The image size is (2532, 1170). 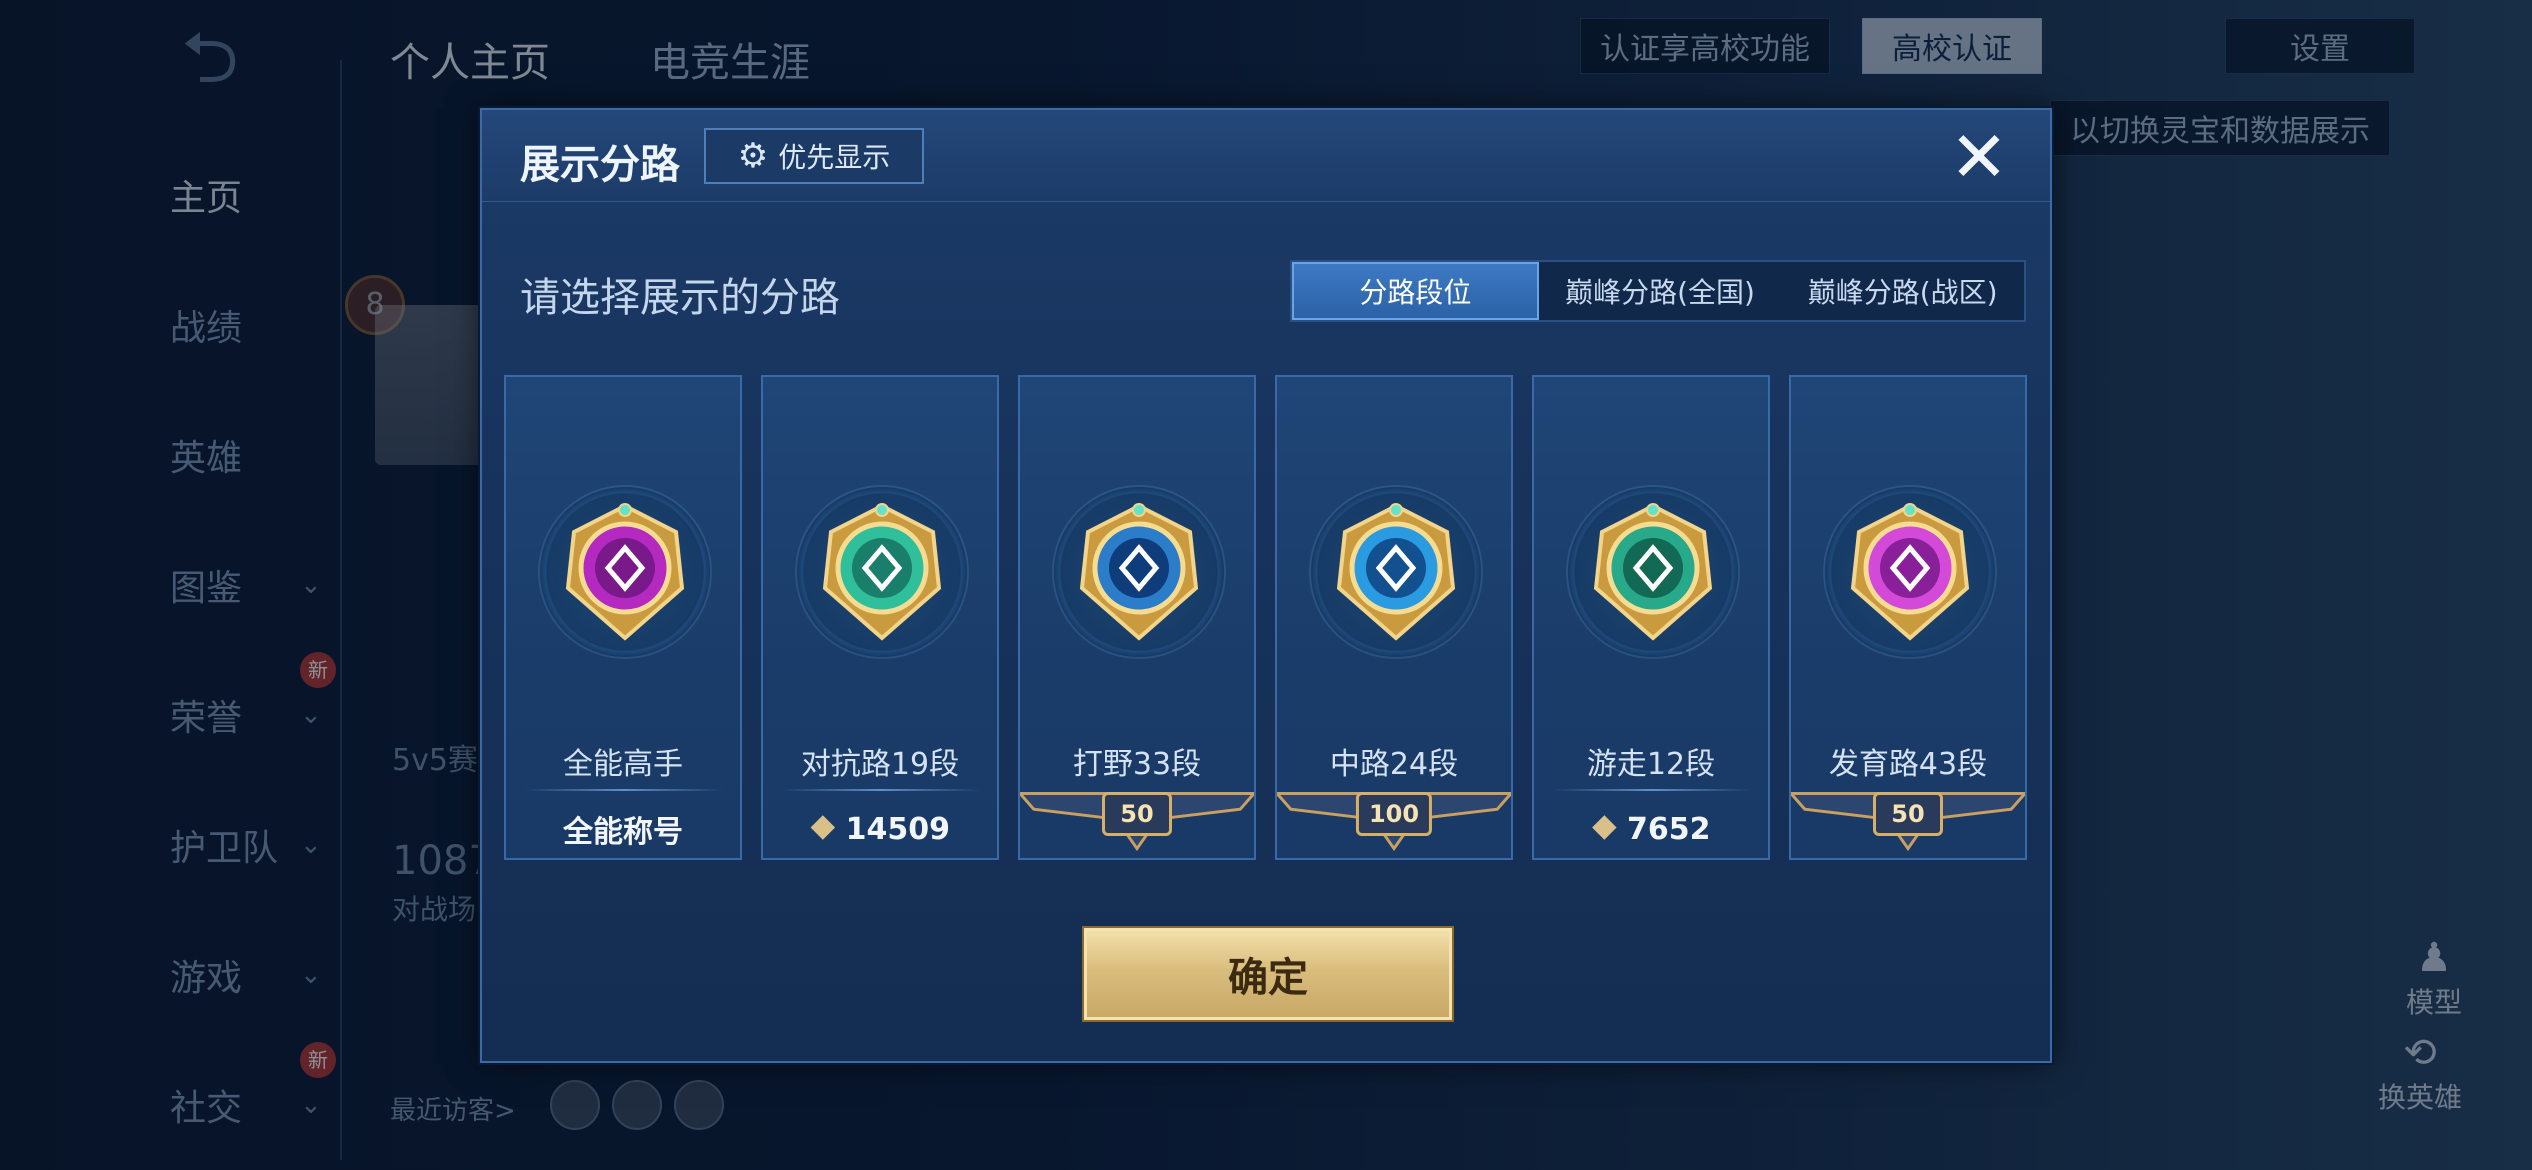 What do you see at coordinates (897, 829) in the screenshot?
I see `lane-card-footer-value: 14509` at bounding box center [897, 829].